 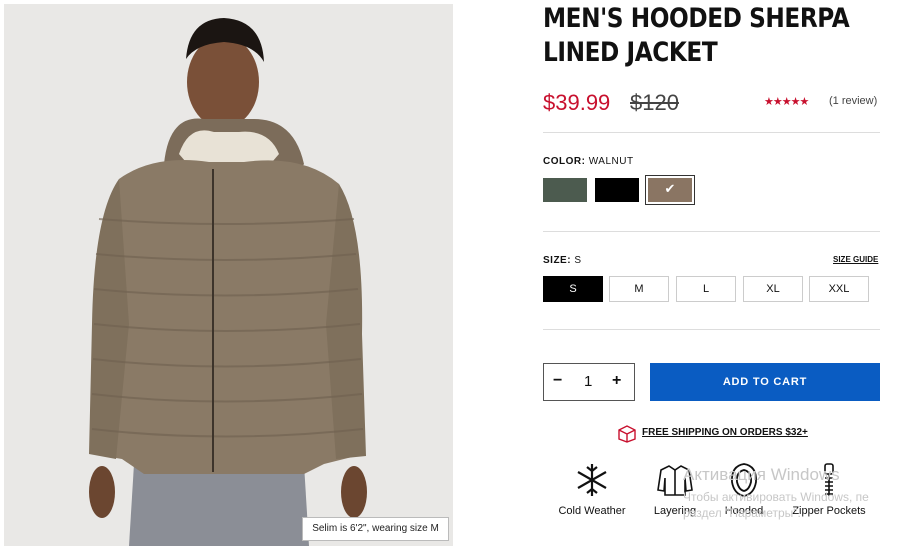 I want to click on watermark-line2: Чтобы активировать Windows, пе, so click(x=776, y=497).